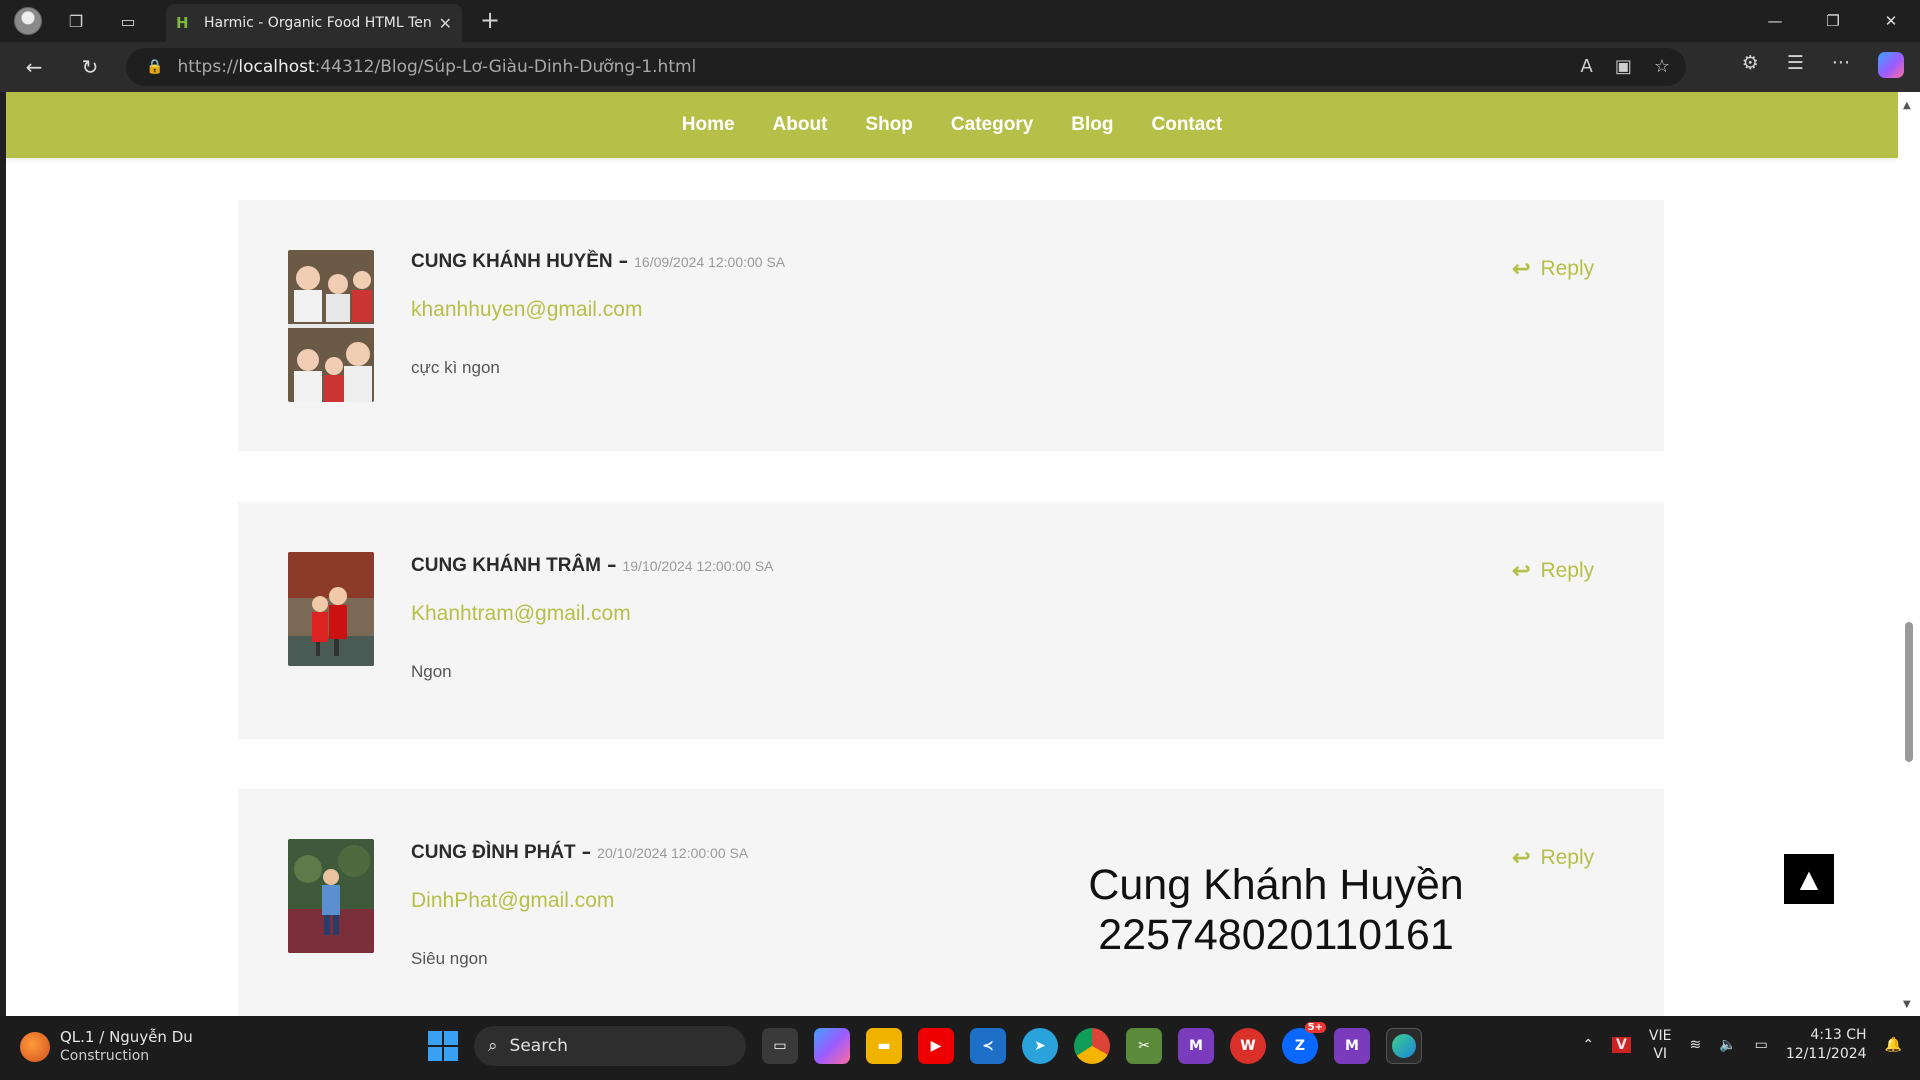 The width and height of the screenshot is (1920, 1080). What do you see at coordinates (1891, 21) in the screenshot?
I see `close-window-icon: ✕` at bounding box center [1891, 21].